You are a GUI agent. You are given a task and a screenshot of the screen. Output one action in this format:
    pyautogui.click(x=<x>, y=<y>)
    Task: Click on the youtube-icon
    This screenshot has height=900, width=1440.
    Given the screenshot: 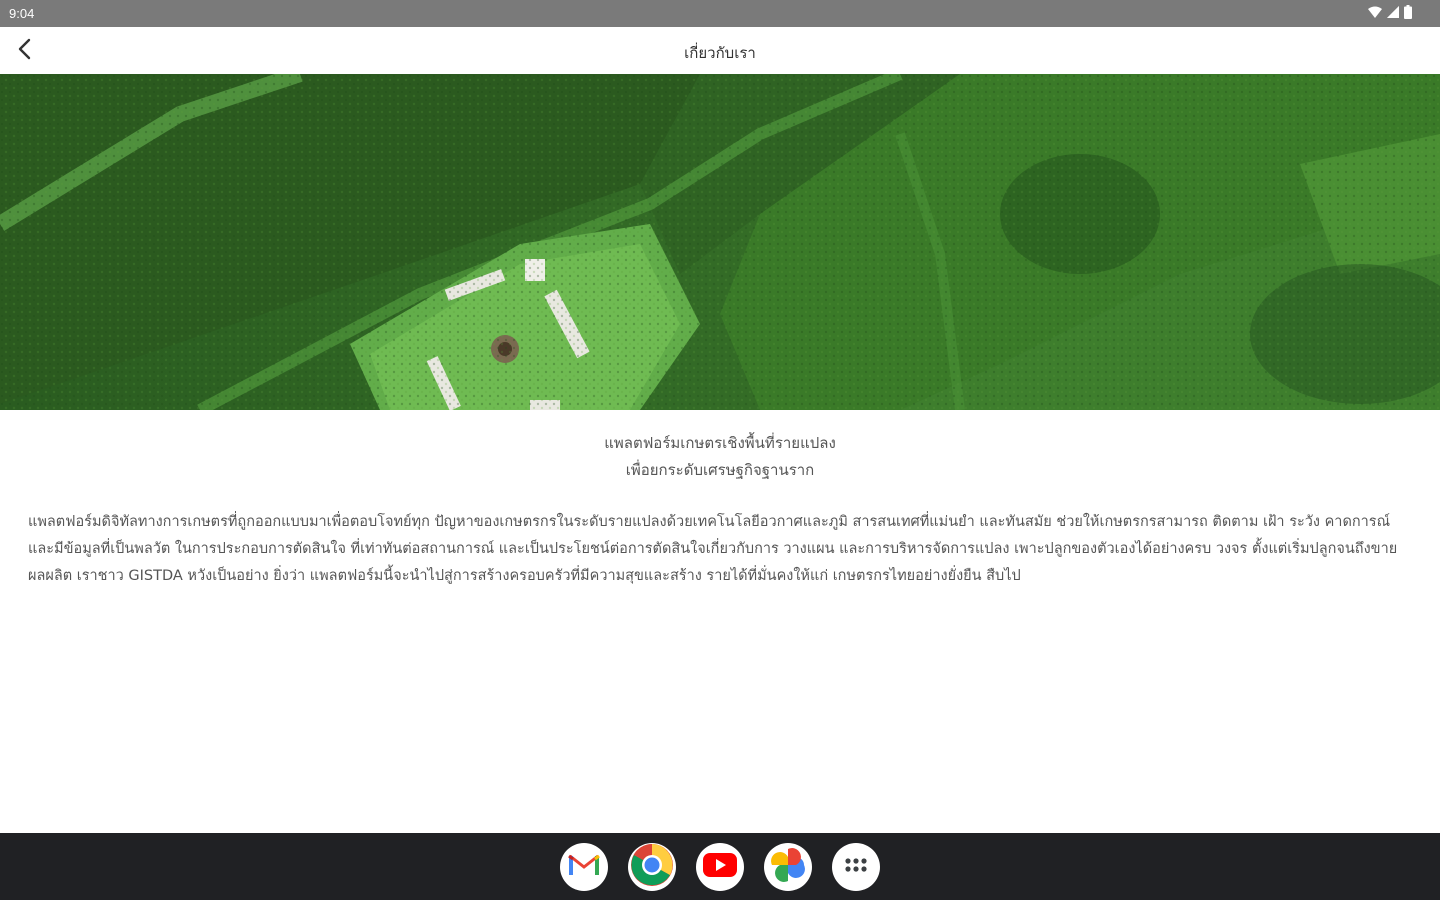 What is the action you would take?
    pyautogui.click(x=720, y=867)
    